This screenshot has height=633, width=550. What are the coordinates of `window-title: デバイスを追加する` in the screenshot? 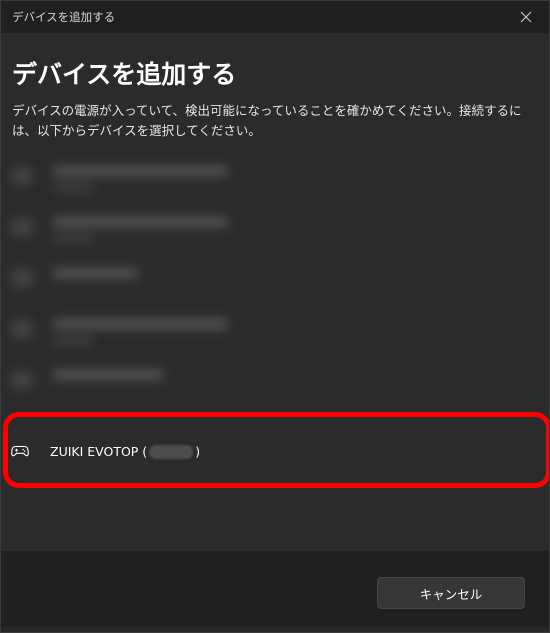 It's located at (64, 17).